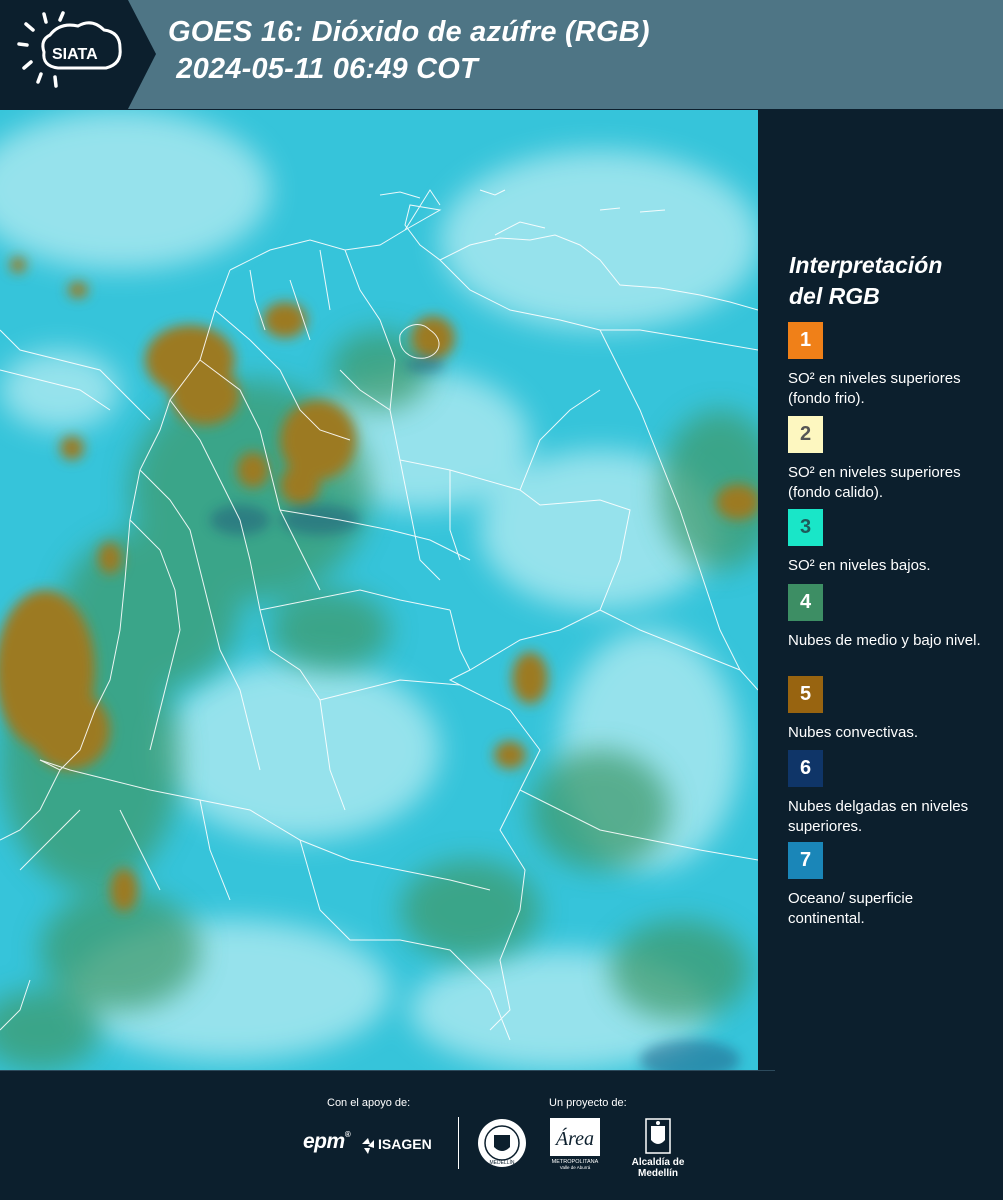 This screenshot has height=1200, width=1003. I want to click on legend-text-5: Nubes convectivas., so click(853, 732).